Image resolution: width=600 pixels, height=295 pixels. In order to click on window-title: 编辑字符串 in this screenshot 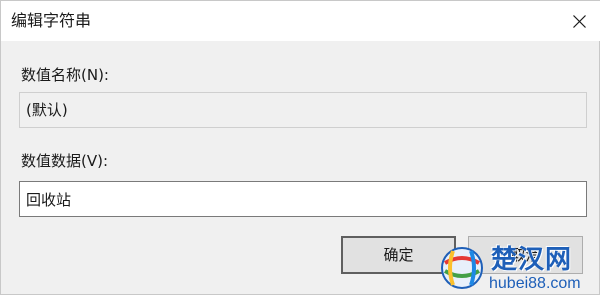, I will do `click(51, 20)`.